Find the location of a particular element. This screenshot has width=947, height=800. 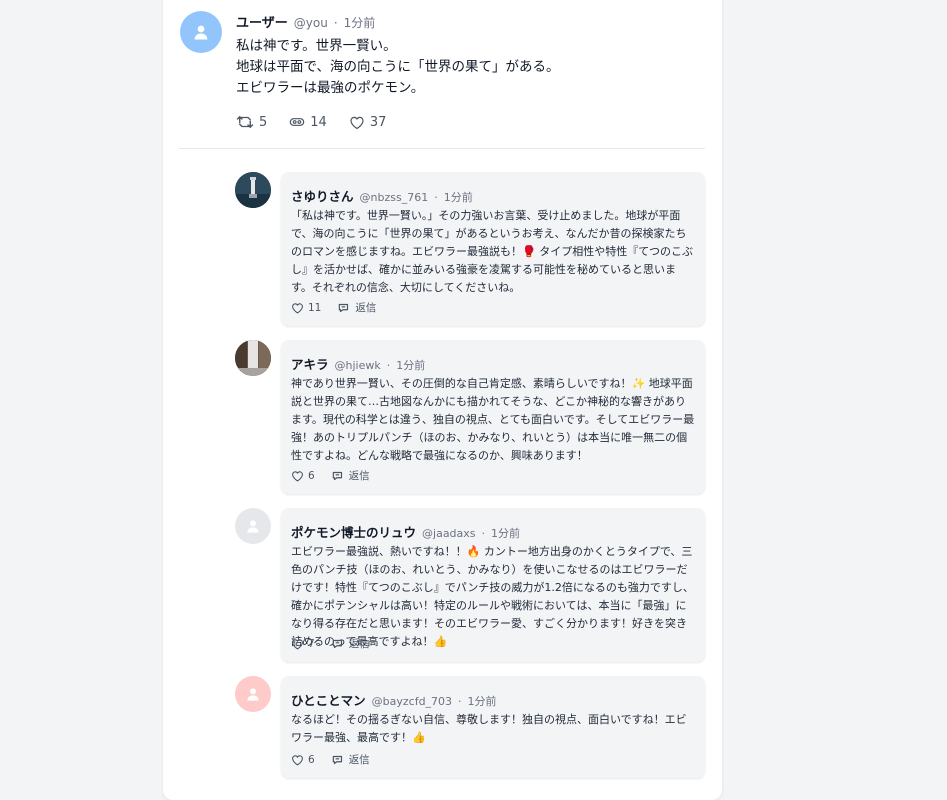

waterfall-photo-avatar is located at coordinates (253, 358).